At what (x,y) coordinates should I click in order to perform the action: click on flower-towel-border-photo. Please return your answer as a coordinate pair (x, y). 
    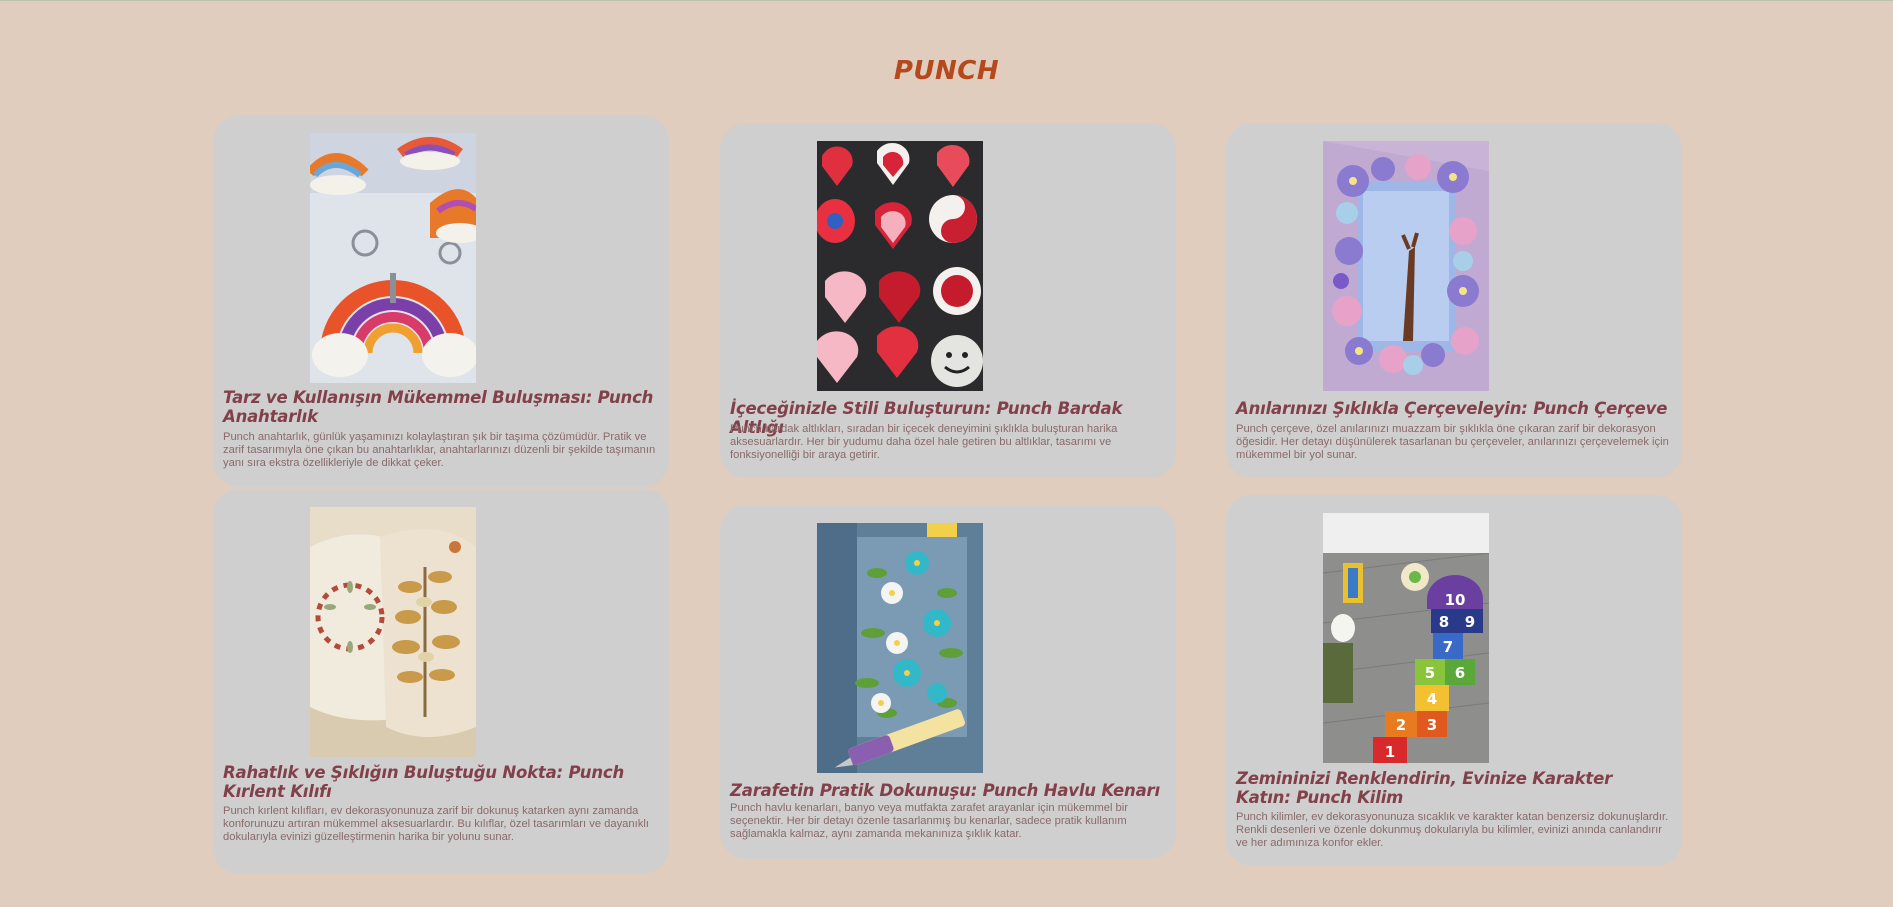
    Looking at the image, I should click on (900, 648).